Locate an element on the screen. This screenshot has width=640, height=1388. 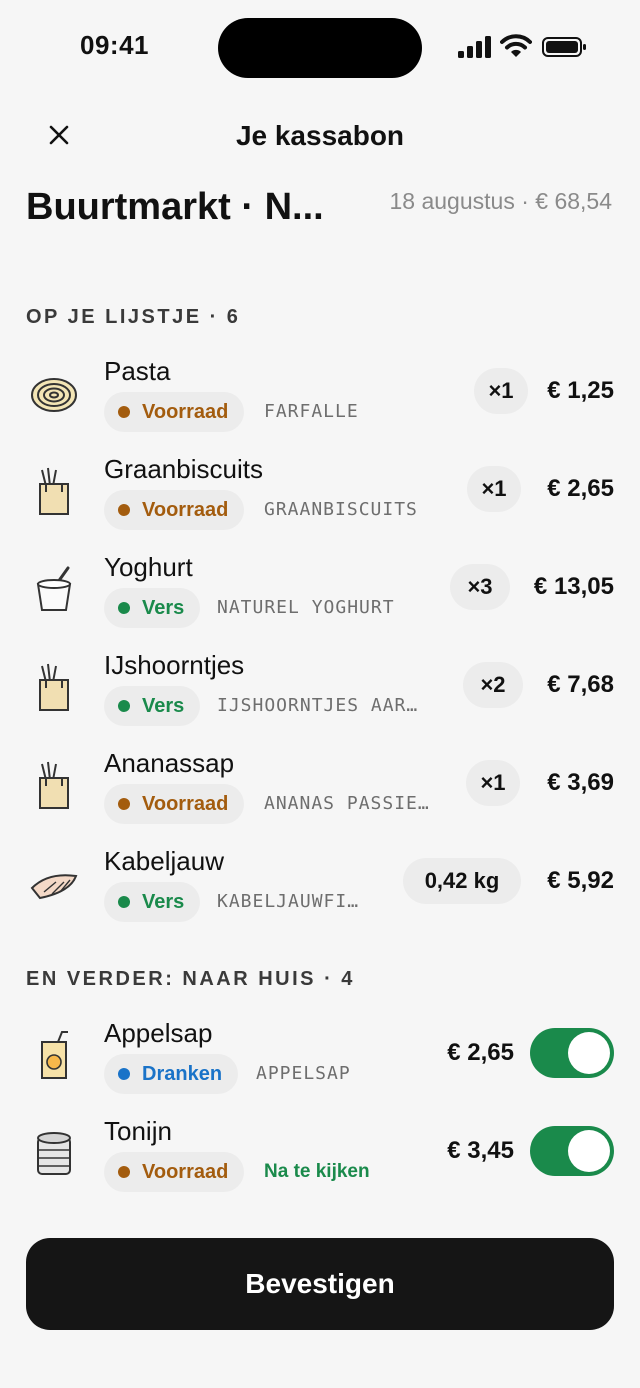
wifi-icon is located at coordinates (516, 45).